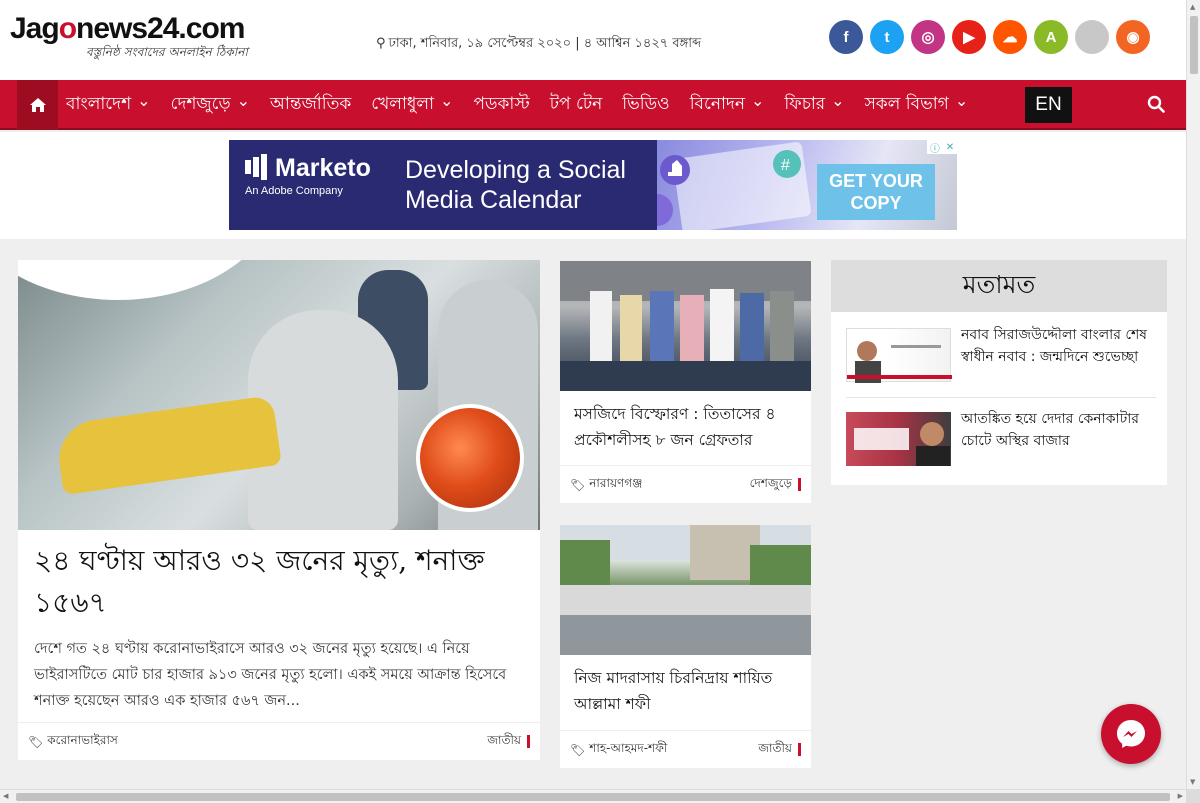 The width and height of the screenshot is (1200, 803). What do you see at coordinates (1193, 394) in the screenshot?
I see `vertical-scrollbar: ▲ ▼` at bounding box center [1193, 394].